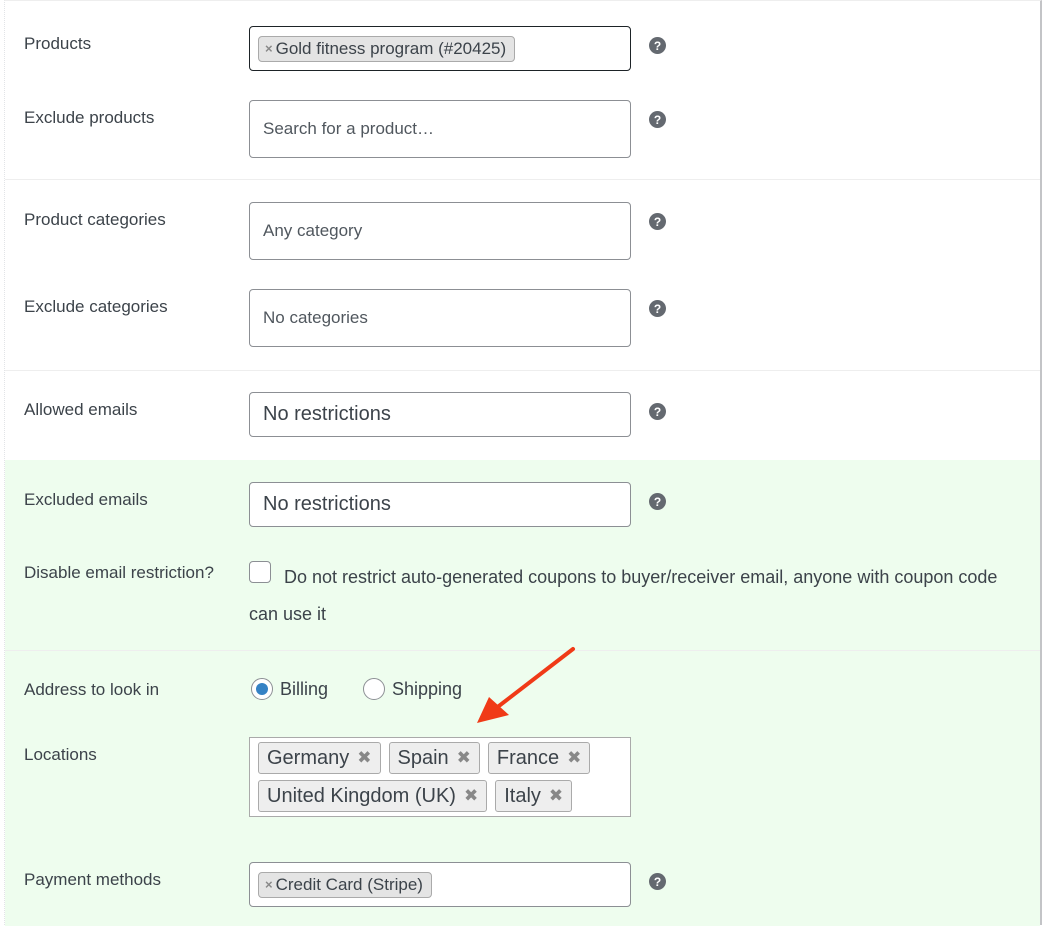 This screenshot has height=926, width=1047. I want to click on location-chip-label: Italy, so click(522, 795).